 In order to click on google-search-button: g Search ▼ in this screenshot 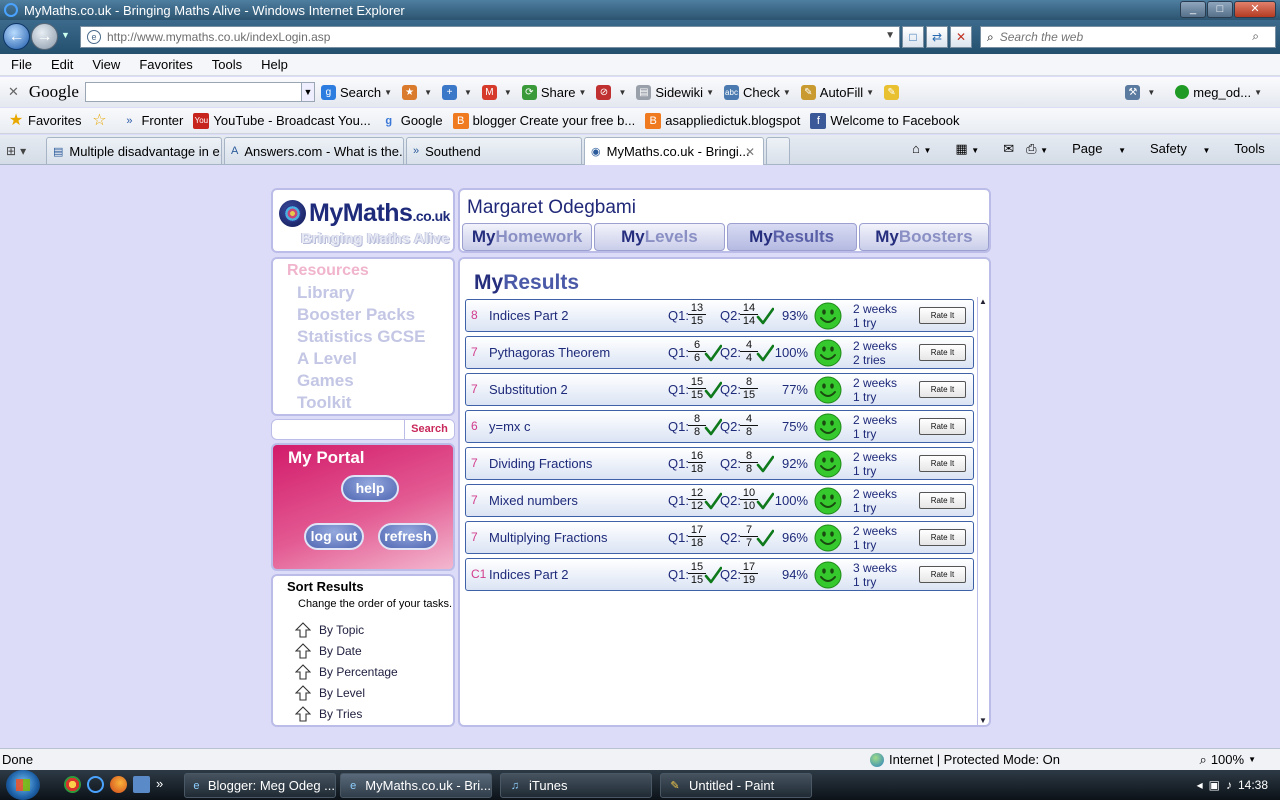, I will do `click(356, 92)`.